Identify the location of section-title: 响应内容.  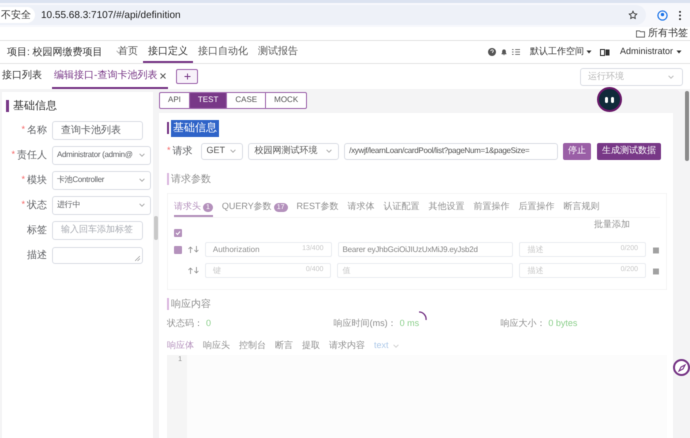
(191, 305).